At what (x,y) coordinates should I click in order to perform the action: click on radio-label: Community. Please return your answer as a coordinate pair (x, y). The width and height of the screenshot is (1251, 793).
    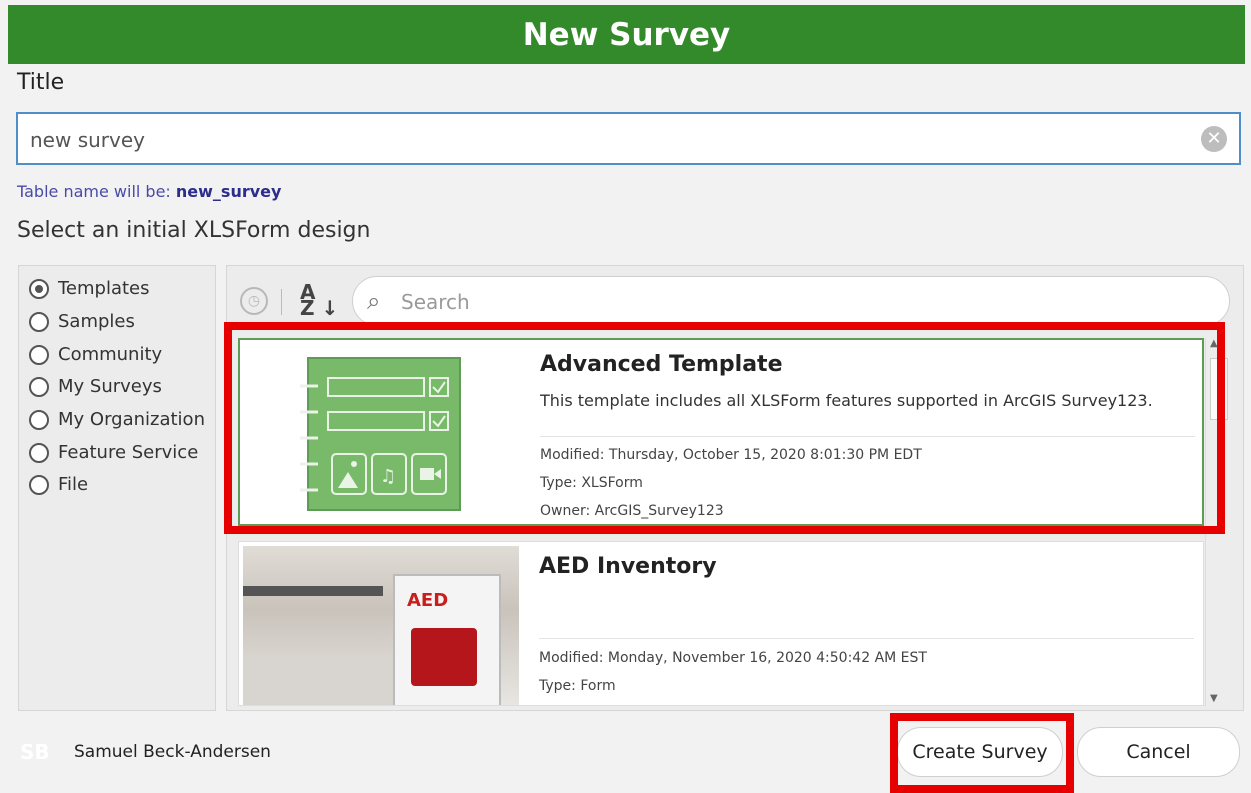
    Looking at the image, I should click on (110, 354).